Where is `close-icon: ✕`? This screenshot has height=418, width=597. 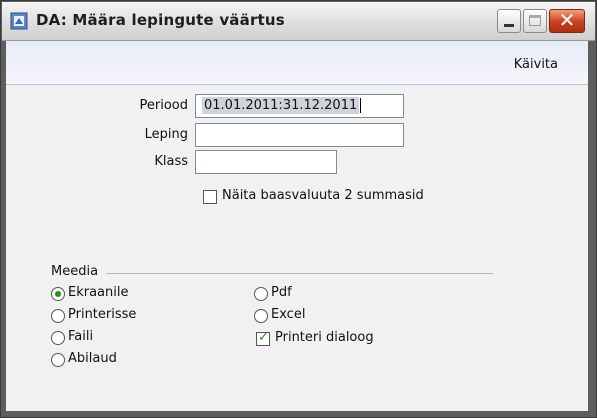 close-icon: ✕ is located at coordinates (567, 20).